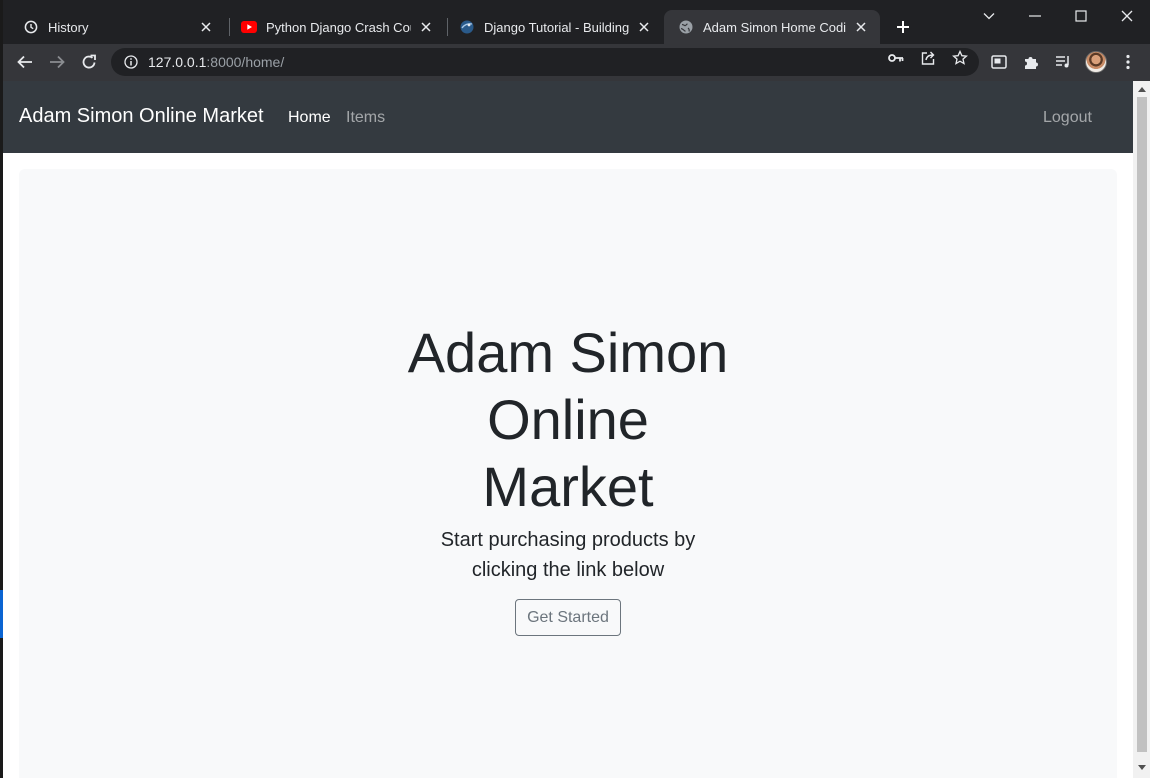 The width and height of the screenshot is (1150, 778). Describe the element at coordinates (1067, 118) in the screenshot. I see `nav-link-logout: Logout` at that location.